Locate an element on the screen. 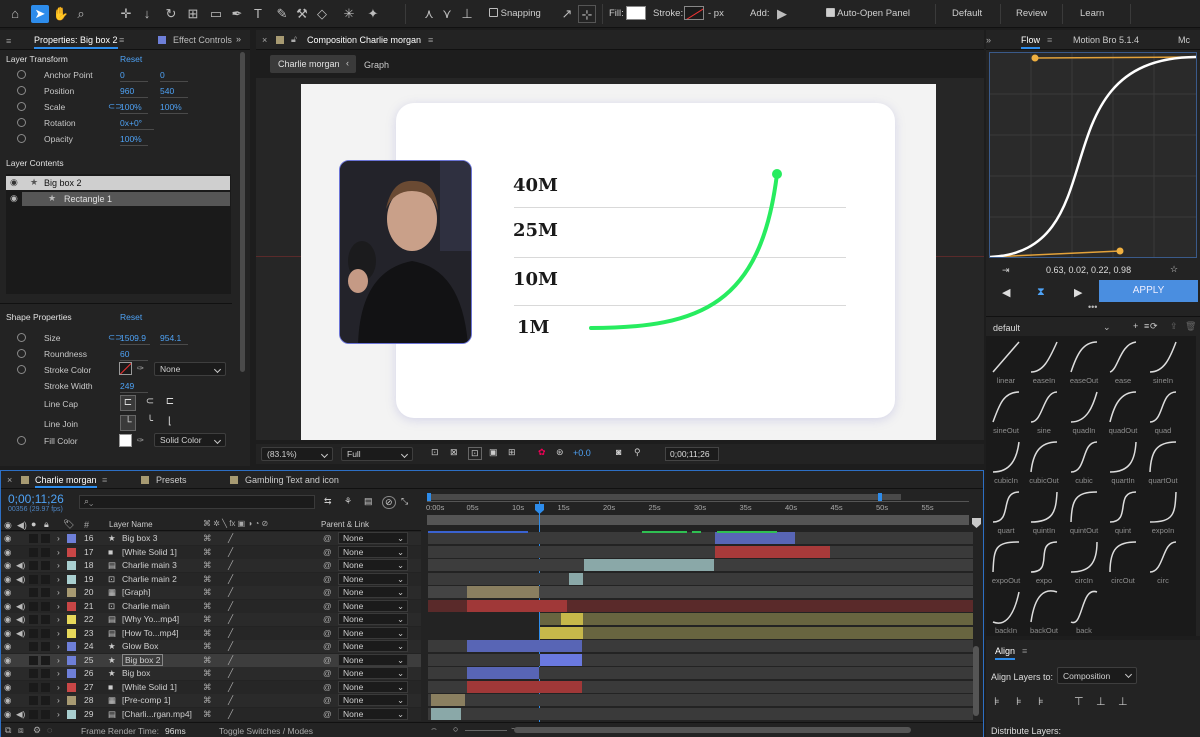 The image size is (1200, 737). layer-row: ◉ › 24 ★ Glow Box ⌘ ╱ @ None ⌄ is located at coordinates (211, 646).